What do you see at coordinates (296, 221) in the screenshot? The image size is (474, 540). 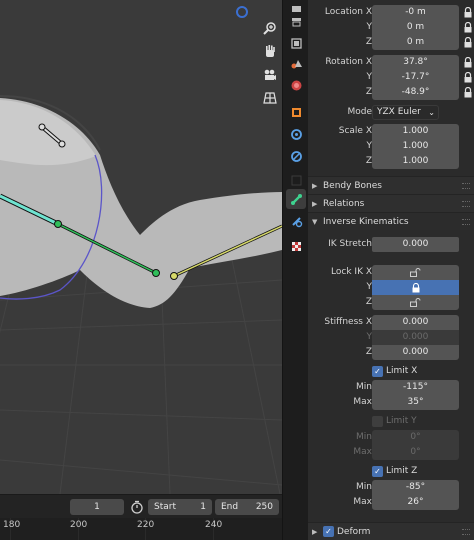 I see `bone-constraint-icon` at bounding box center [296, 221].